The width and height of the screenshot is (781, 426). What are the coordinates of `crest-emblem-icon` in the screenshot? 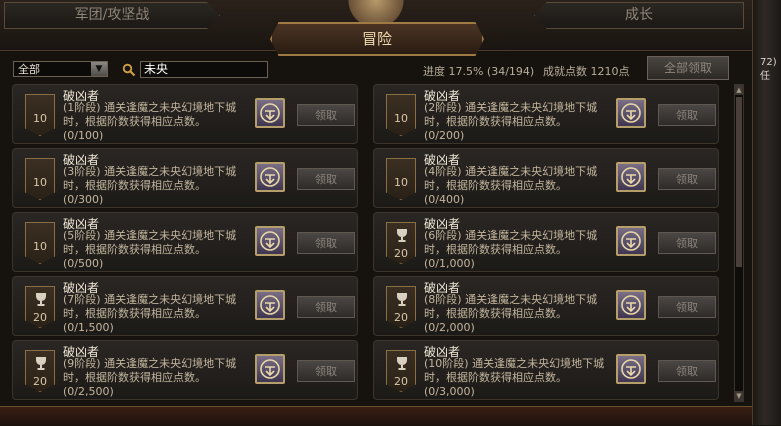 It's located at (376, 11).